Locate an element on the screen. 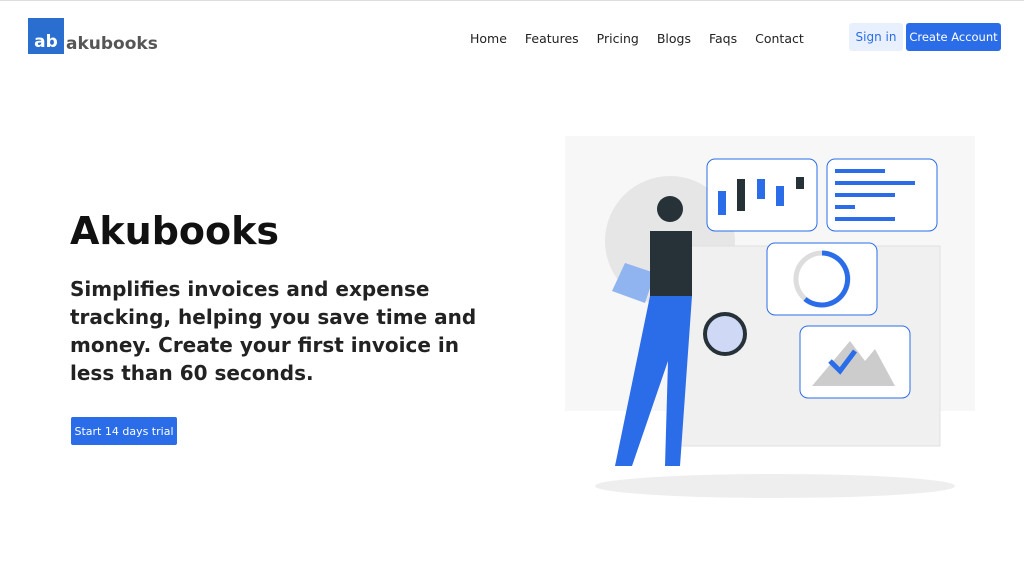  main-nav: Home Features Pricing Blogs Faqs Contact is located at coordinates (646, 38).